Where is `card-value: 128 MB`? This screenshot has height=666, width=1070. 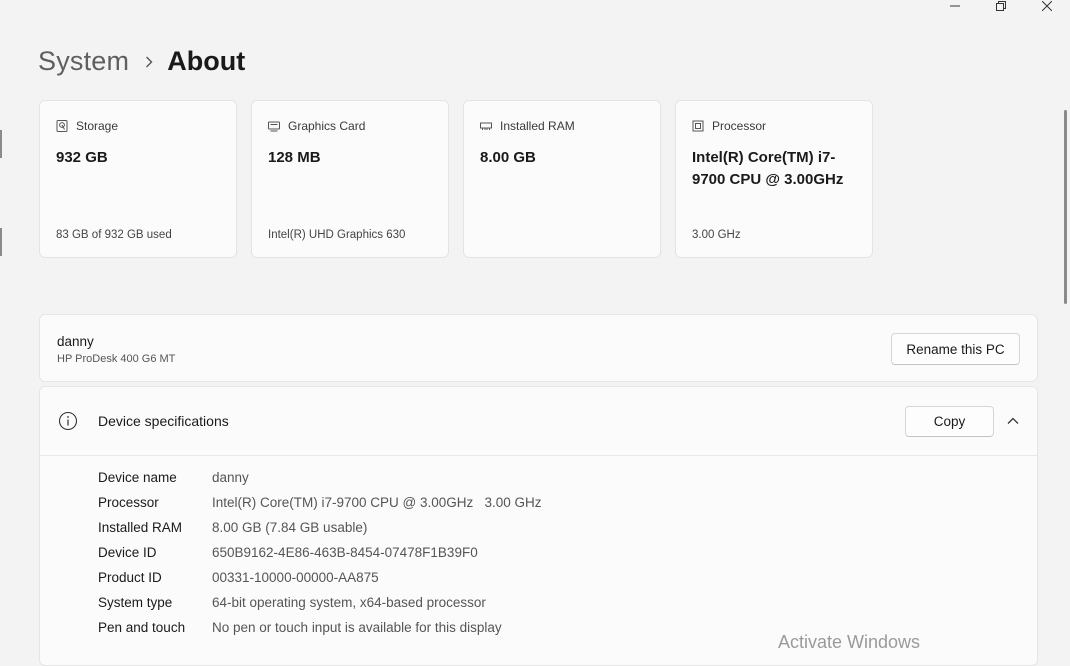
card-value: 128 MB is located at coordinates (294, 157).